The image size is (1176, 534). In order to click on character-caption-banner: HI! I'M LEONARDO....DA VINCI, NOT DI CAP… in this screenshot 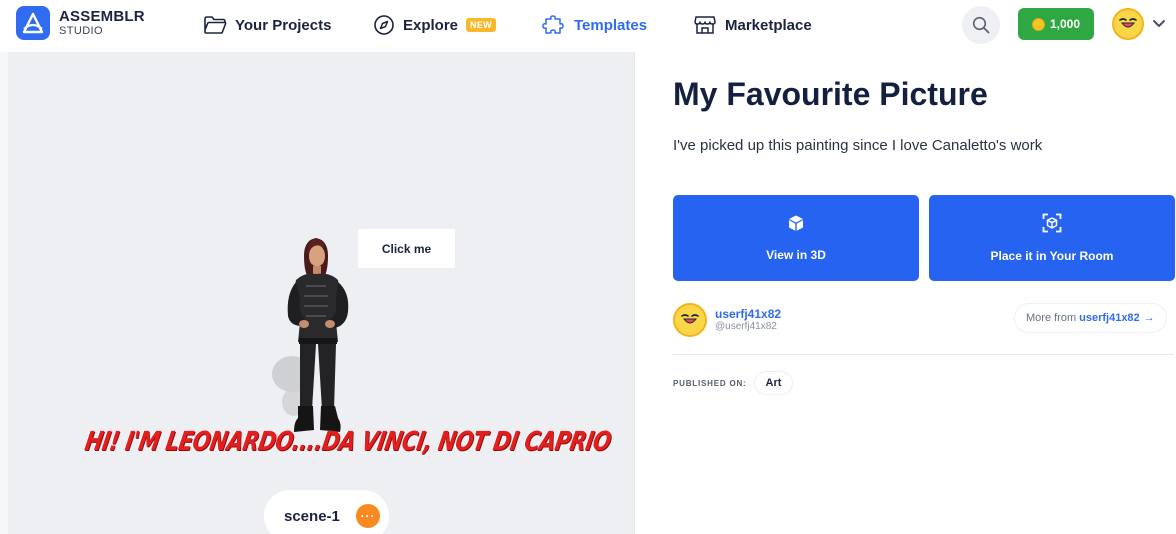, I will do `click(348, 441)`.